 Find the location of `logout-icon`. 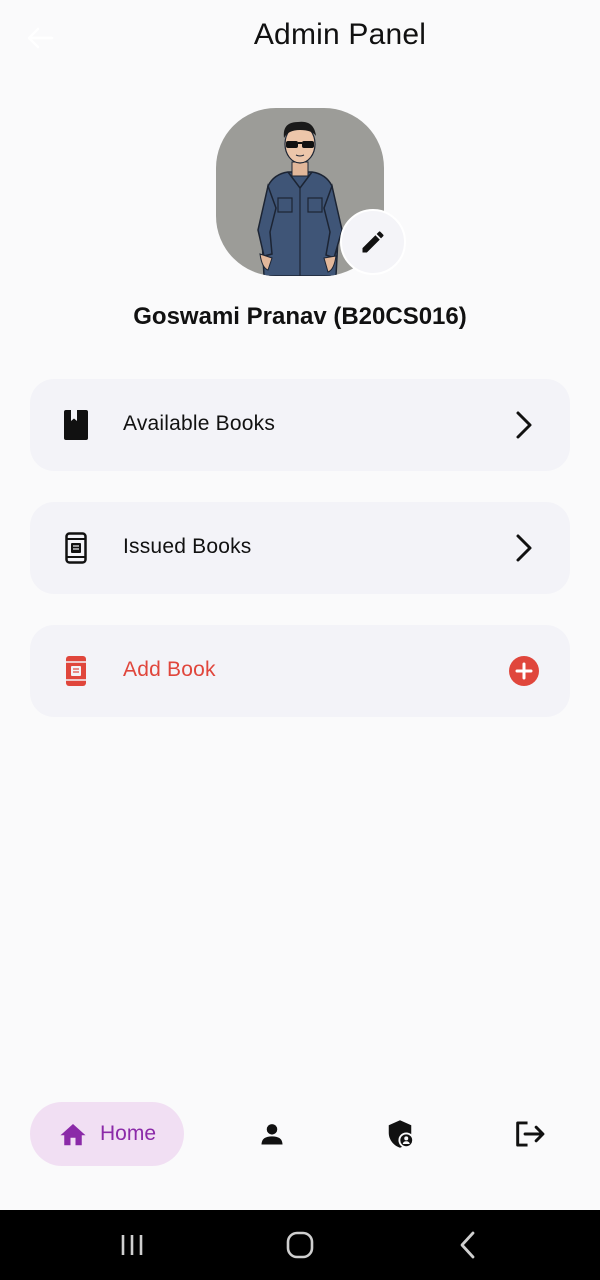

logout-icon is located at coordinates (530, 1134).